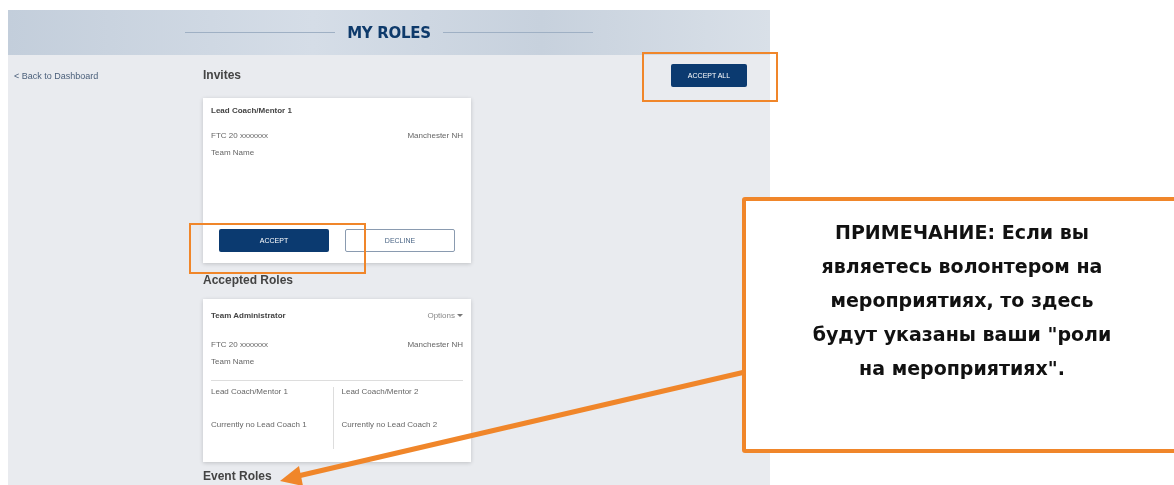  Describe the element at coordinates (441, 315) in the screenshot. I see `options-menu: Options` at that location.